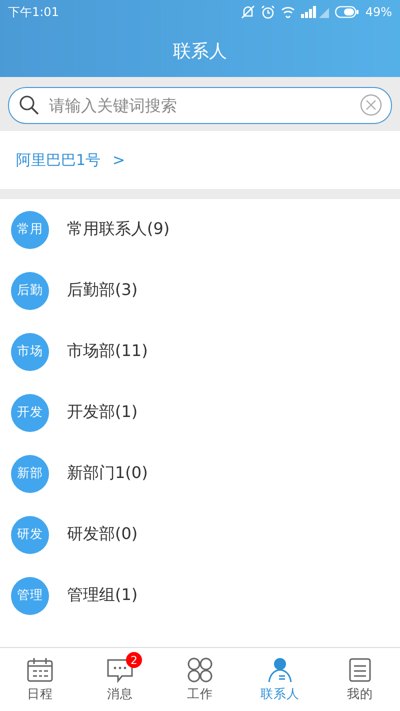 This screenshot has height=711, width=400. What do you see at coordinates (288, 12) in the screenshot?
I see `wifi-icon` at bounding box center [288, 12].